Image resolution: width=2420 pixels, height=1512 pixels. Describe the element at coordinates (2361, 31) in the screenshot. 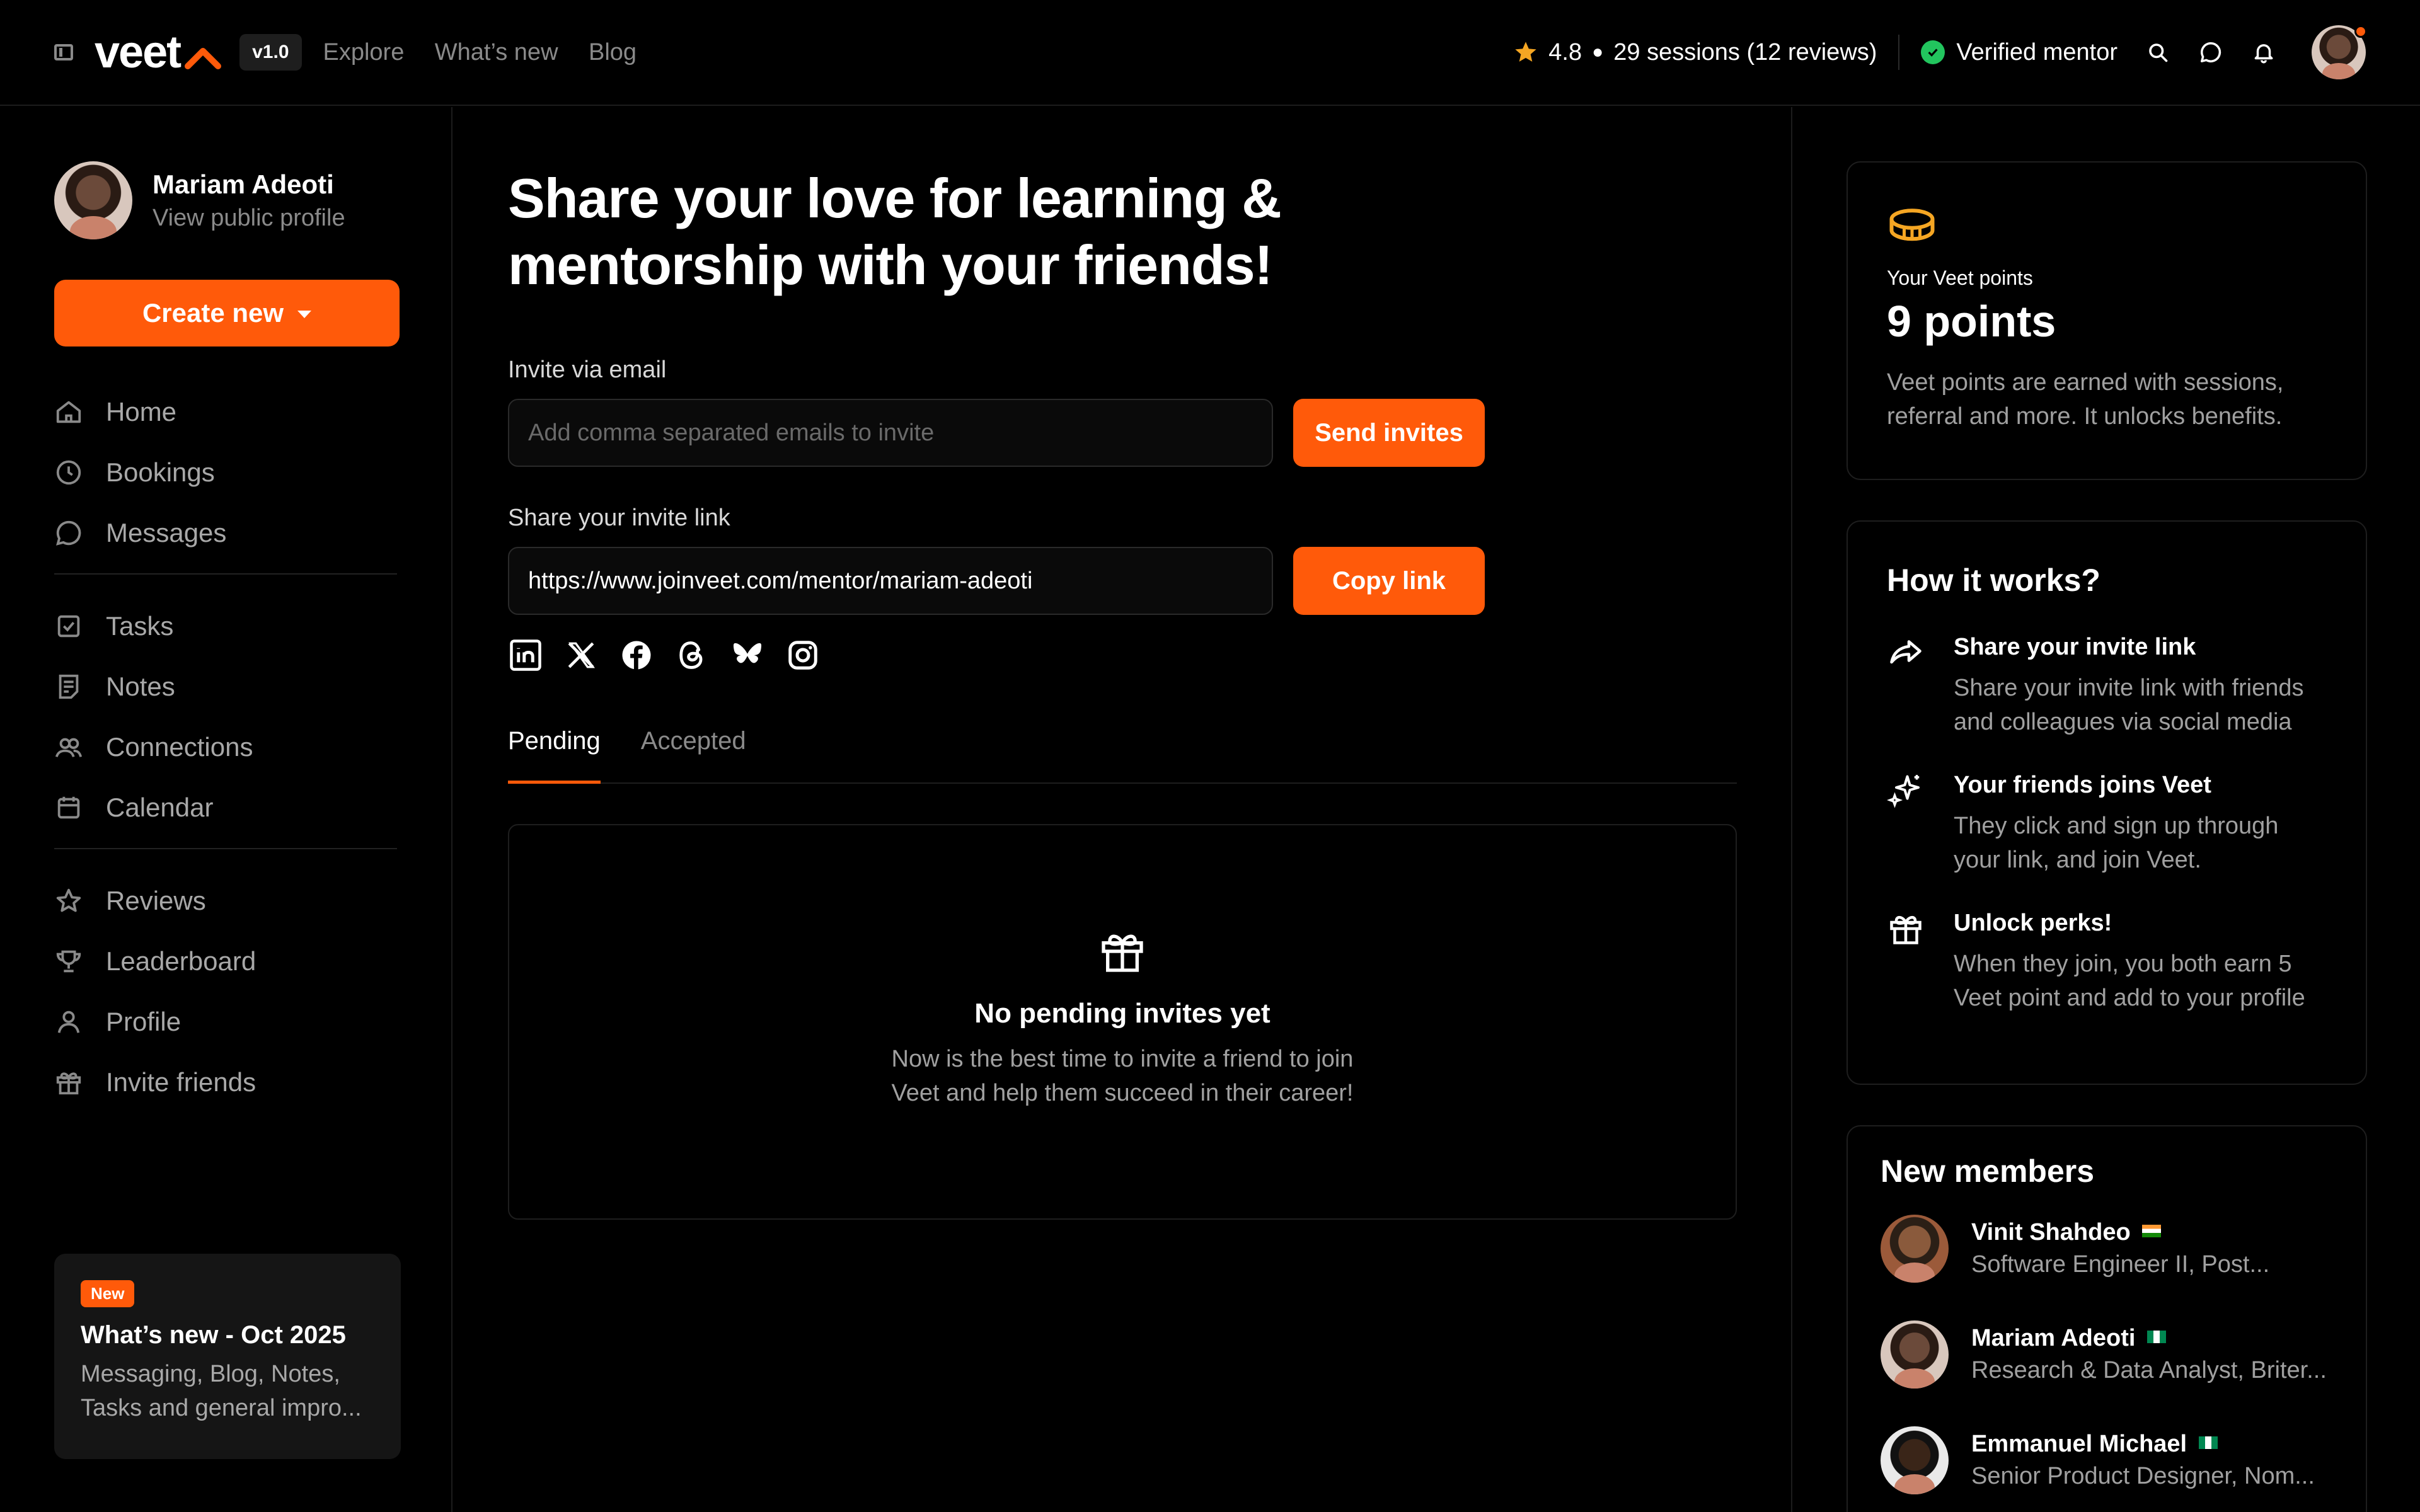

I see `notification-dot` at that location.